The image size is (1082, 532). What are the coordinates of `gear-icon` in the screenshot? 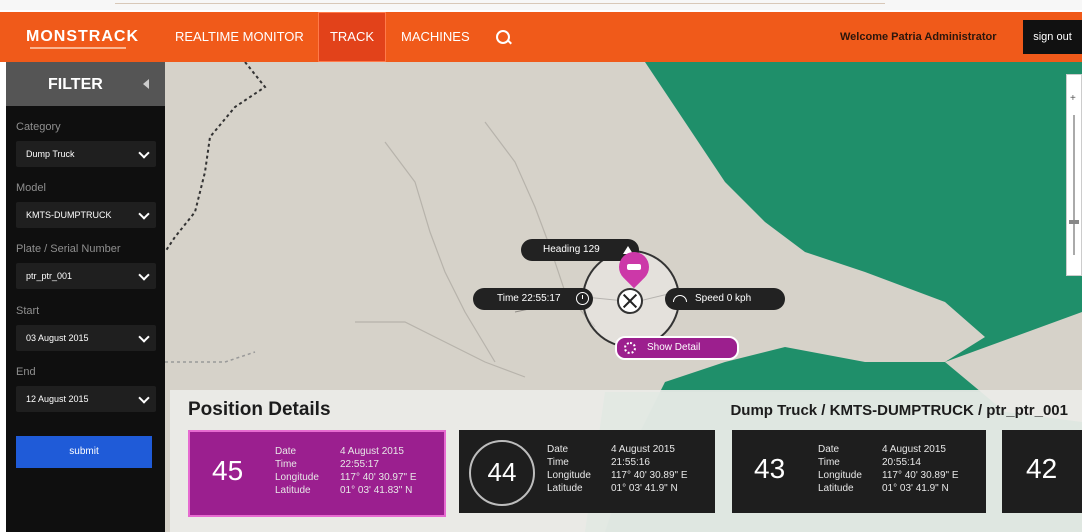 It's located at (630, 348).